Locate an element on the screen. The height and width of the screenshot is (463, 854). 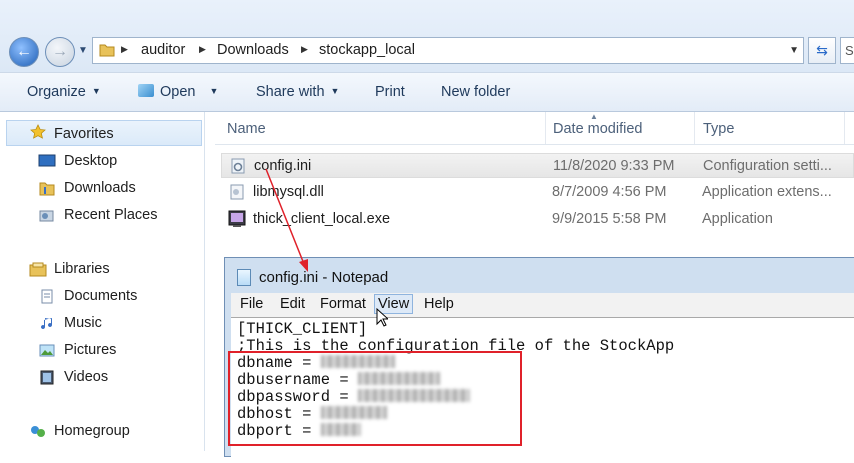
text-line: [THICK_CLIENT] is located at coordinates (302, 329).